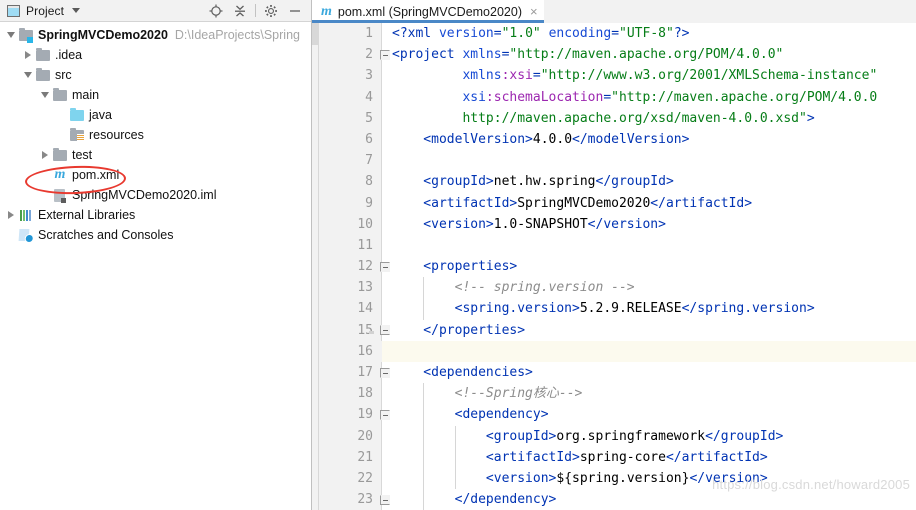 The image size is (916, 510). Describe the element at coordinates (371, 328) in the screenshot. I see `intention-bulb-icon` at that location.